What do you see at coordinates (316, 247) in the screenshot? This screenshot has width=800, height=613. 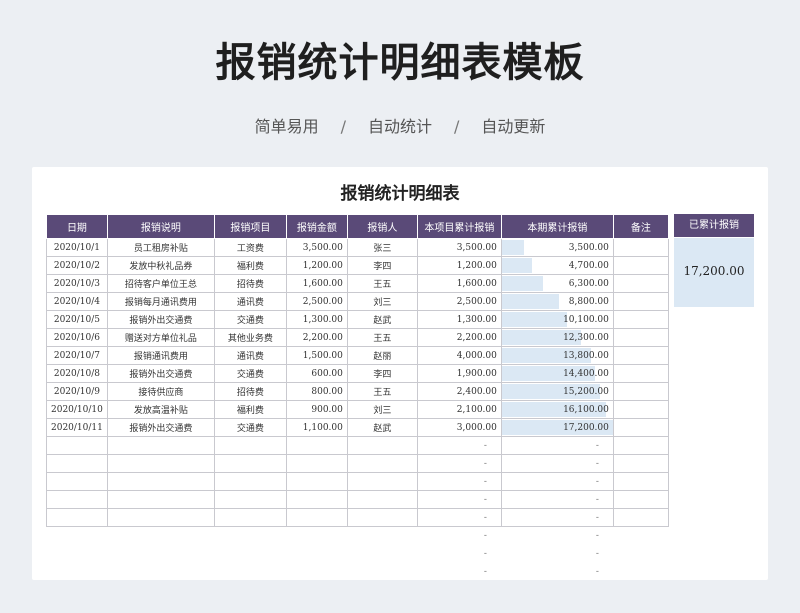 I see `cell-amount: 3,500.00` at bounding box center [316, 247].